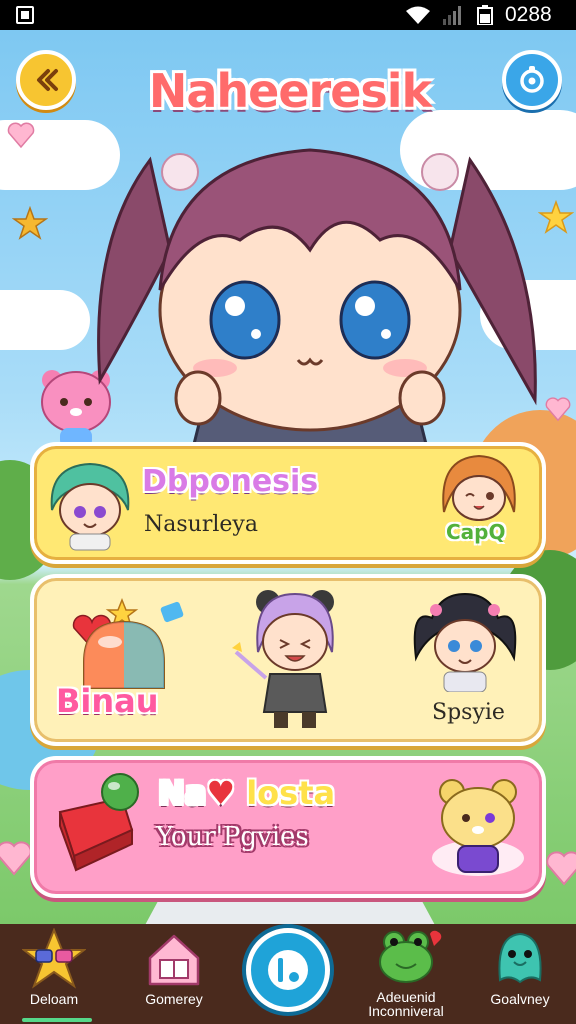 The image size is (576, 1024). What do you see at coordinates (25, 15) in the screenshot?
I see `notification-icon` at bounding box center [25, 15].